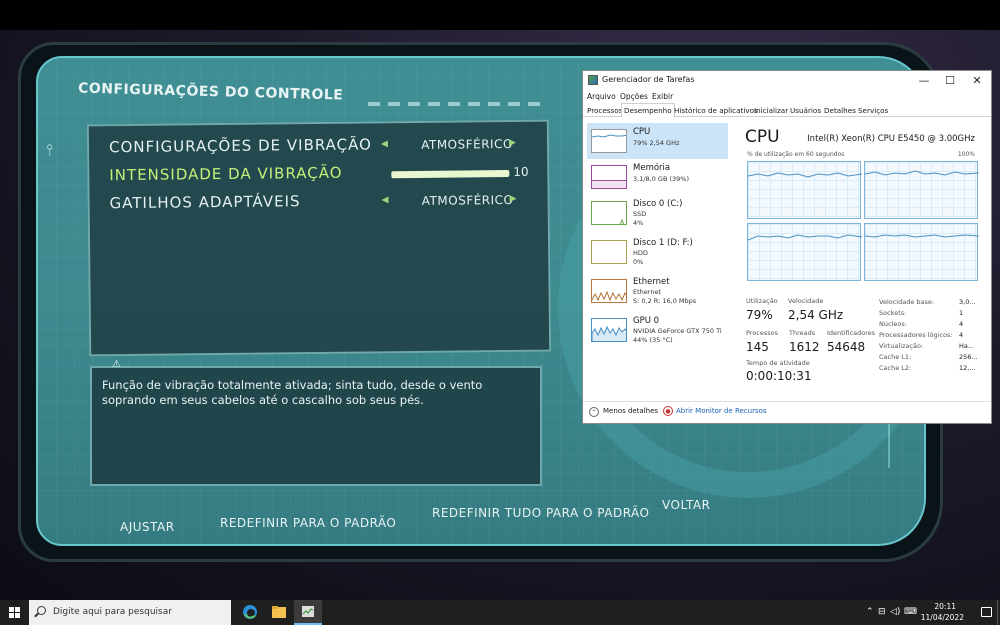 This screenshot has width=1000, height=625. Describe the element at coordinates (945, 606) in the screenshot. I see `clock-time: 20:11` at that location.